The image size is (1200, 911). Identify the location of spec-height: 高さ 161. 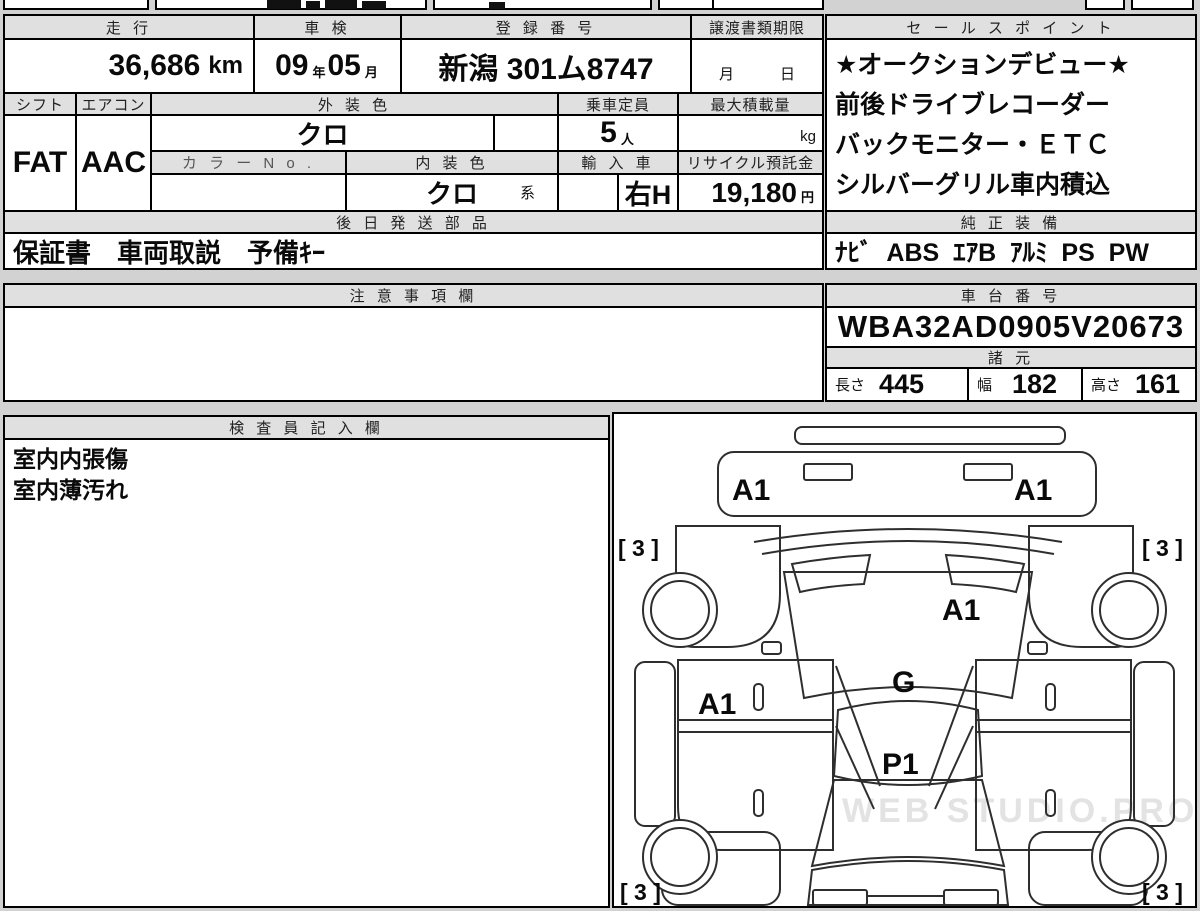
(1139, 384).